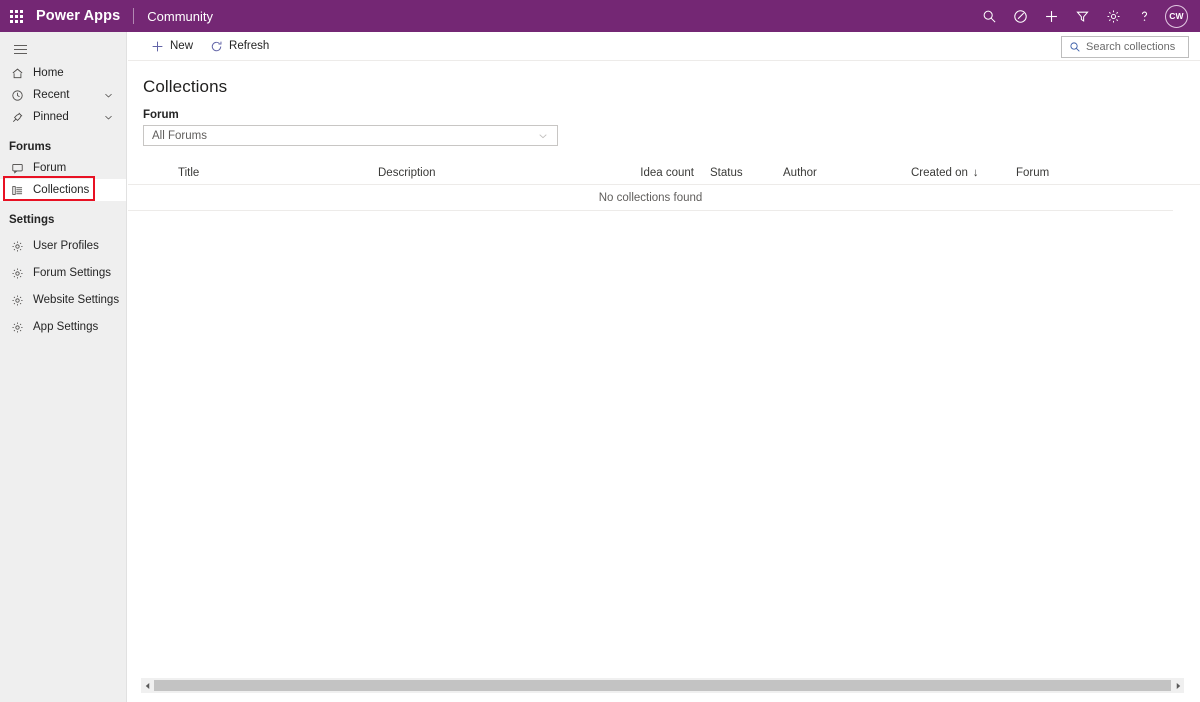 The height and width of the screenshot is (702, 1200). I want to click on sidebar-group-forums: Forums, so click(30, 146).